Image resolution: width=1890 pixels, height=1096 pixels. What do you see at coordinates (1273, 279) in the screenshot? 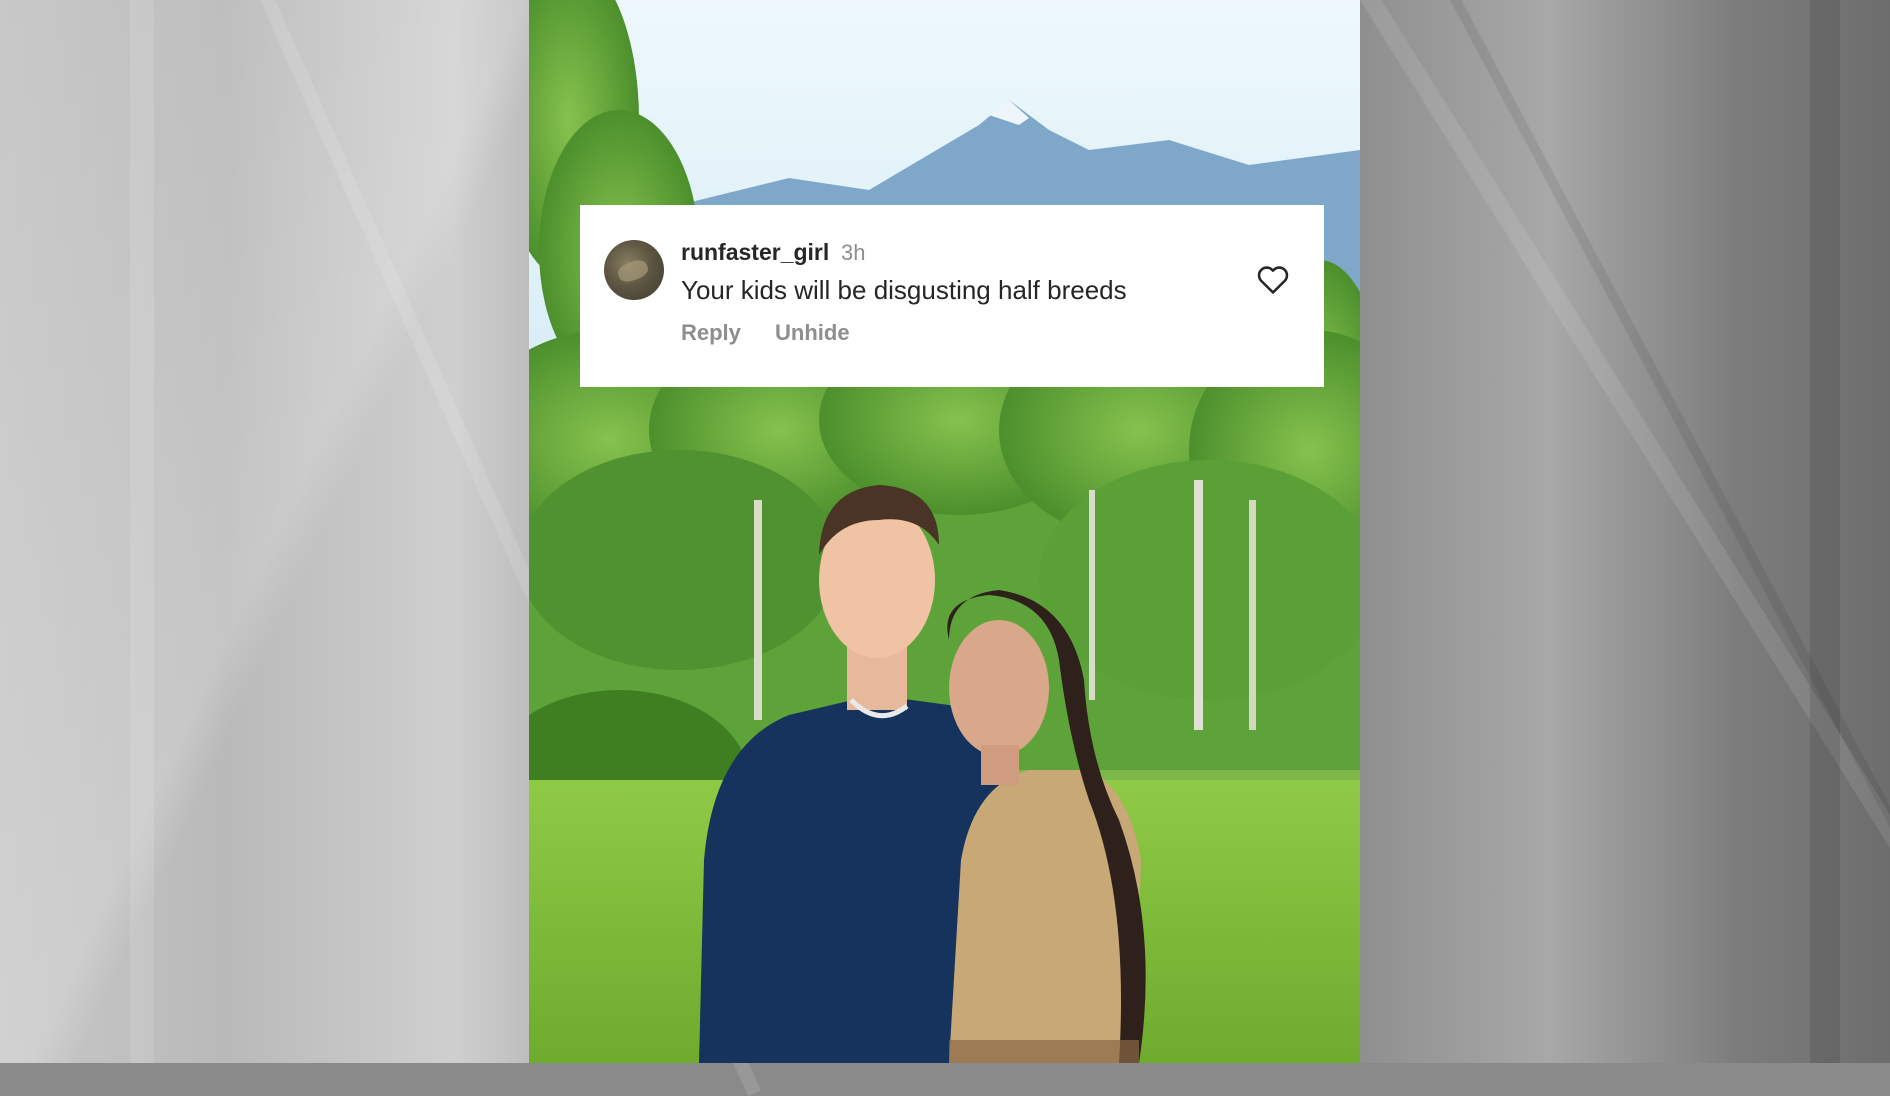
I see `heart-outline-icon` at bounding box center [1273, 279].